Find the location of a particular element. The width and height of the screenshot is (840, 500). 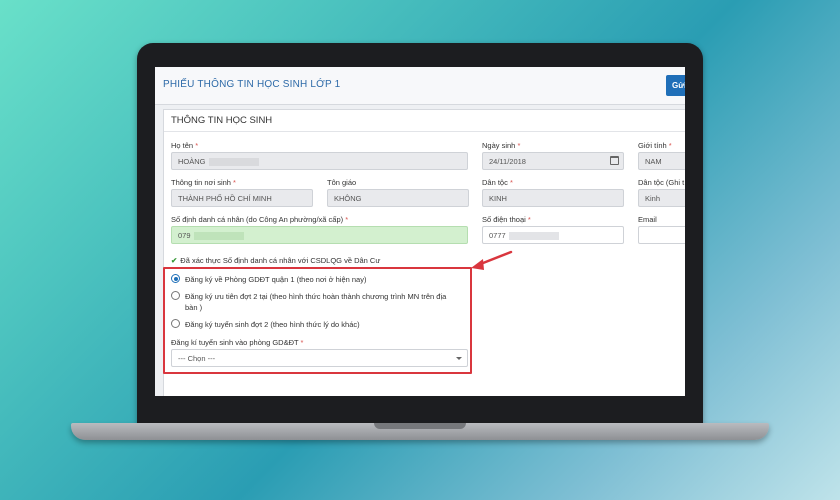

calendar-icon is located at coordinates (614, 160).